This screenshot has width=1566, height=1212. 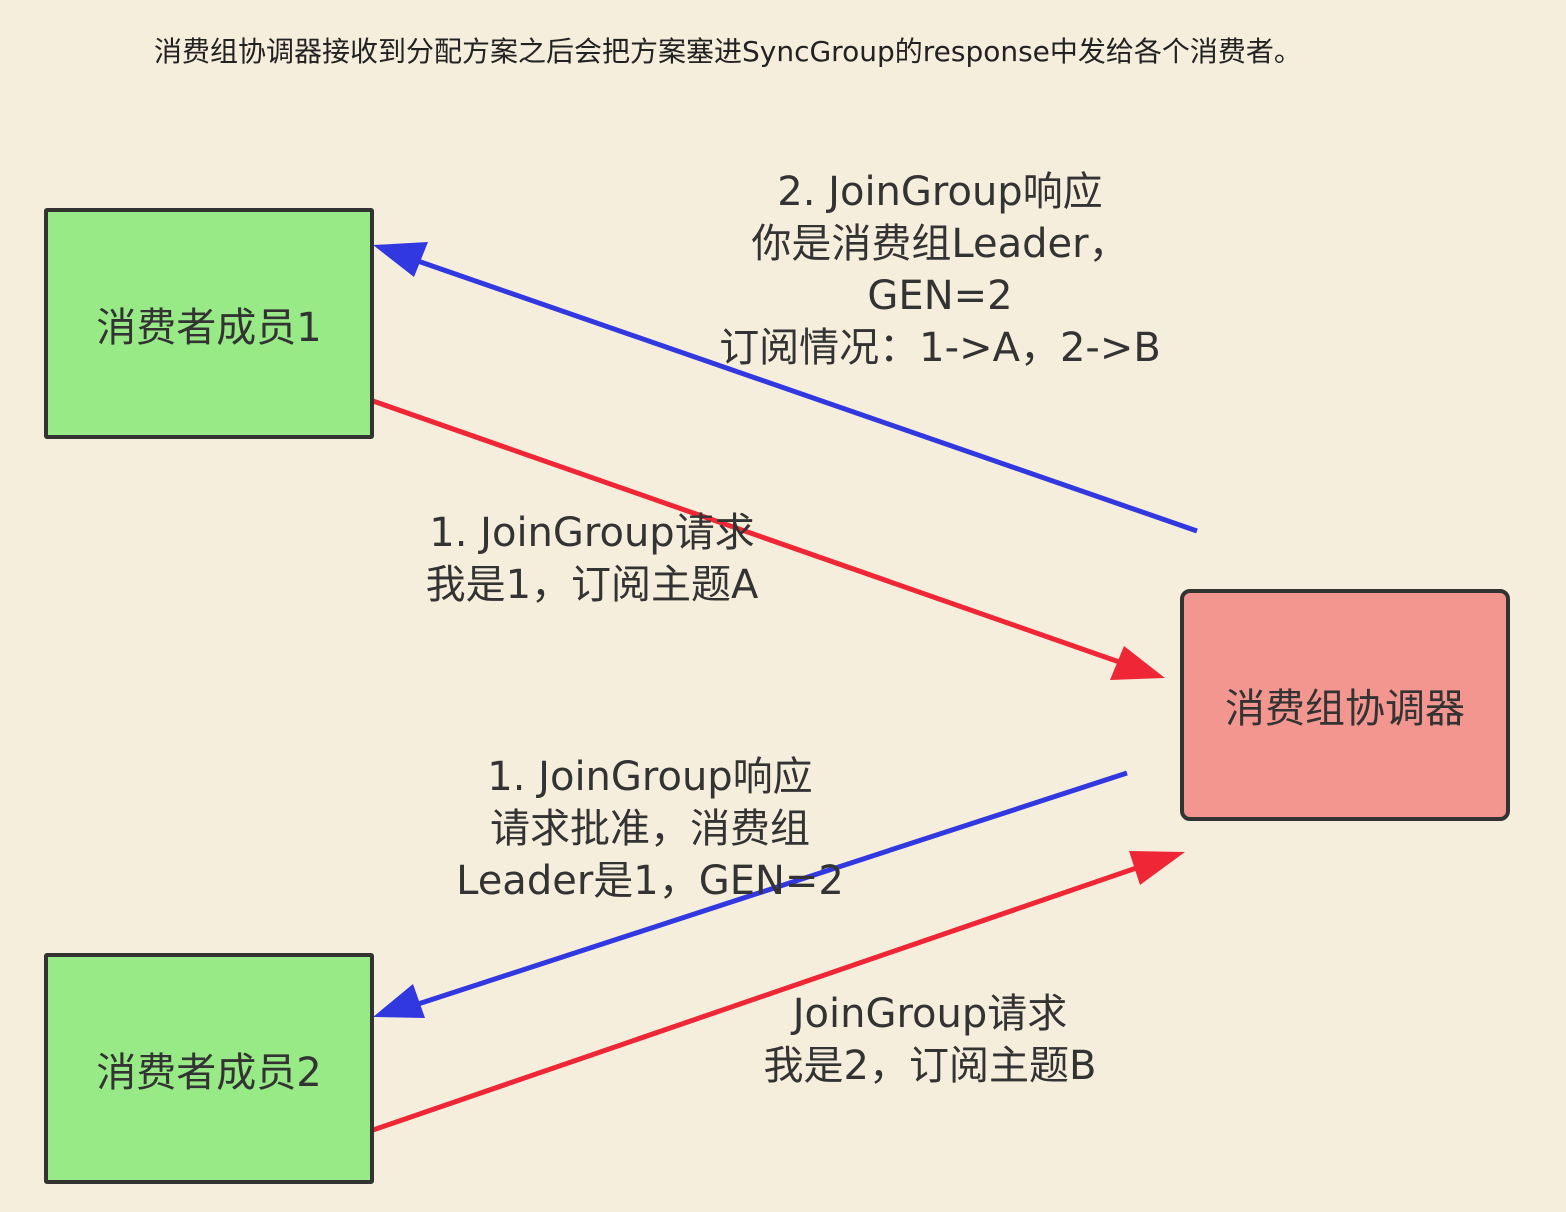 What do you see at coordinates (940, 244) in the screenshot?
I see `edge-label-line: 你是消费组Leader，` at bounding box center [940, 244].